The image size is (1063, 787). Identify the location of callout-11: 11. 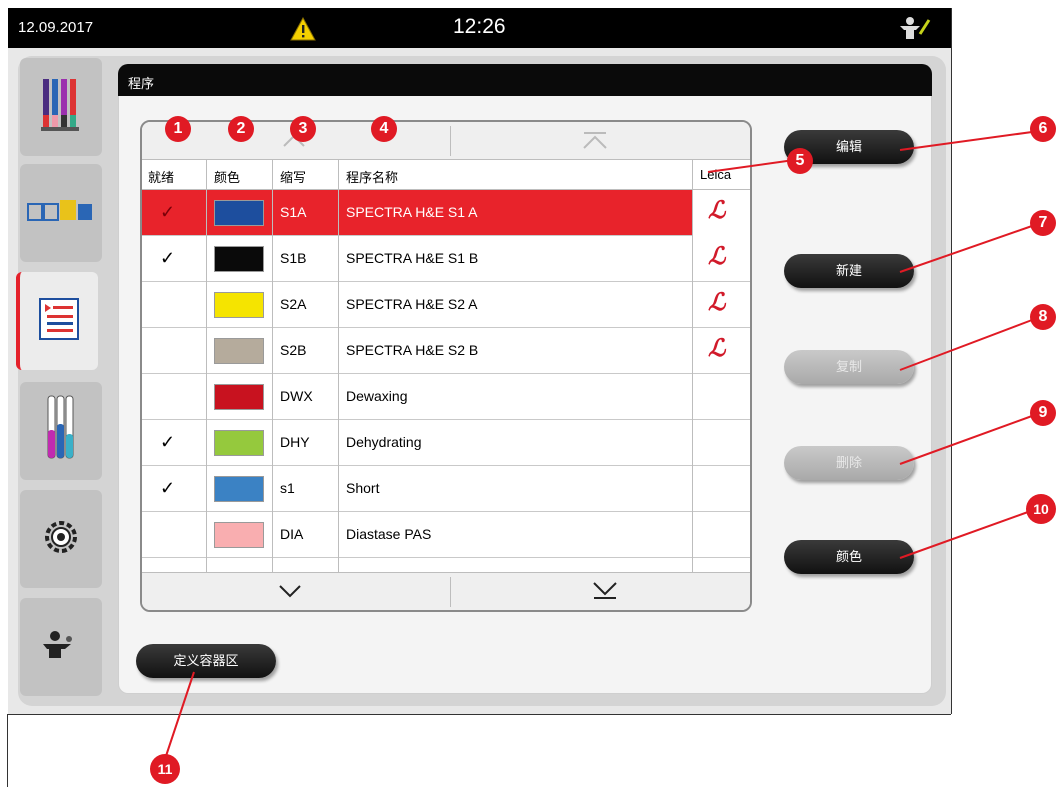
(165, 769).